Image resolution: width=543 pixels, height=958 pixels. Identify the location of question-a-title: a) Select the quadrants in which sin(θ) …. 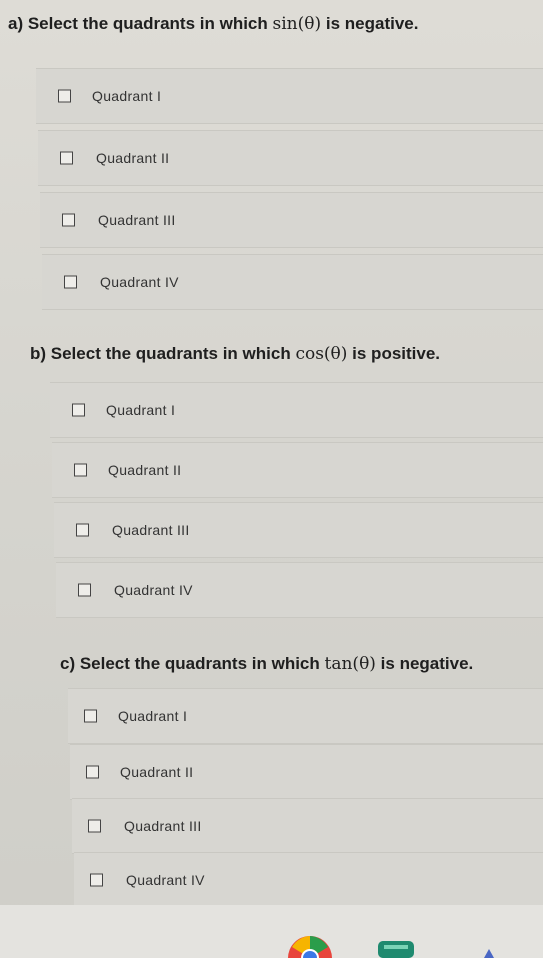
(213, 24).